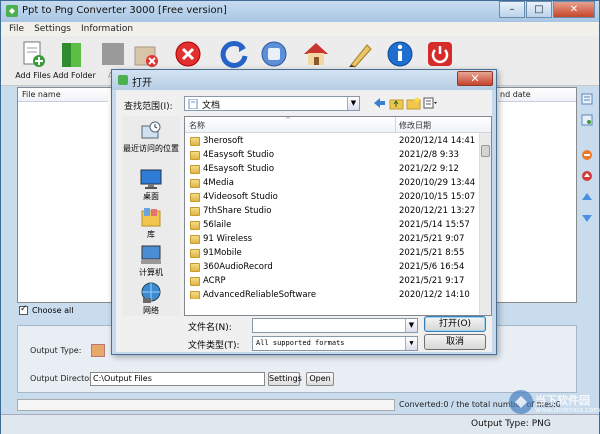 This screenshot has width=600, height=434. I want to click on desktop-icon, so click(151, 179).